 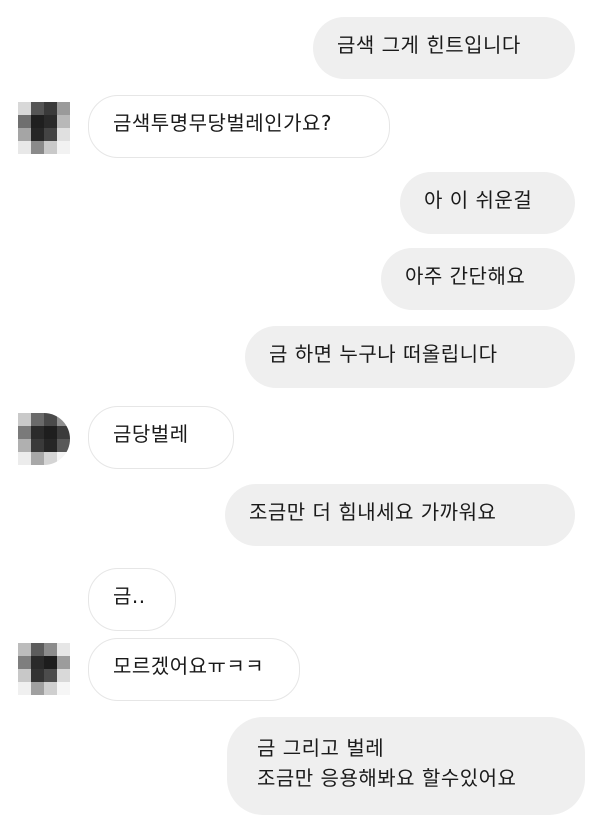 What do you see at coordinates (129, 596) in the screenshot?
I see `message-text: 금..` at bounding box center [129, 596].